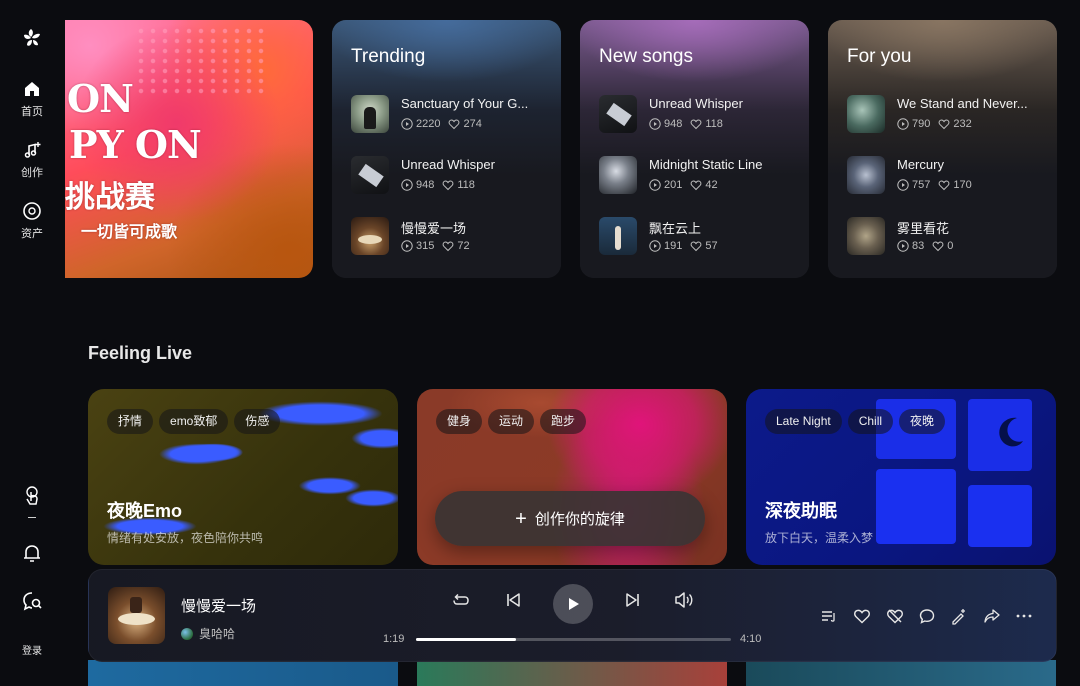 The height and width of the screenshot is (686, 1080). What do you see at coordinates (185, 538) in the screenshot?
I see `mood-subtitle: 情绪有处安放，夜色陪你共鸣` at bounding box center [185, 538].